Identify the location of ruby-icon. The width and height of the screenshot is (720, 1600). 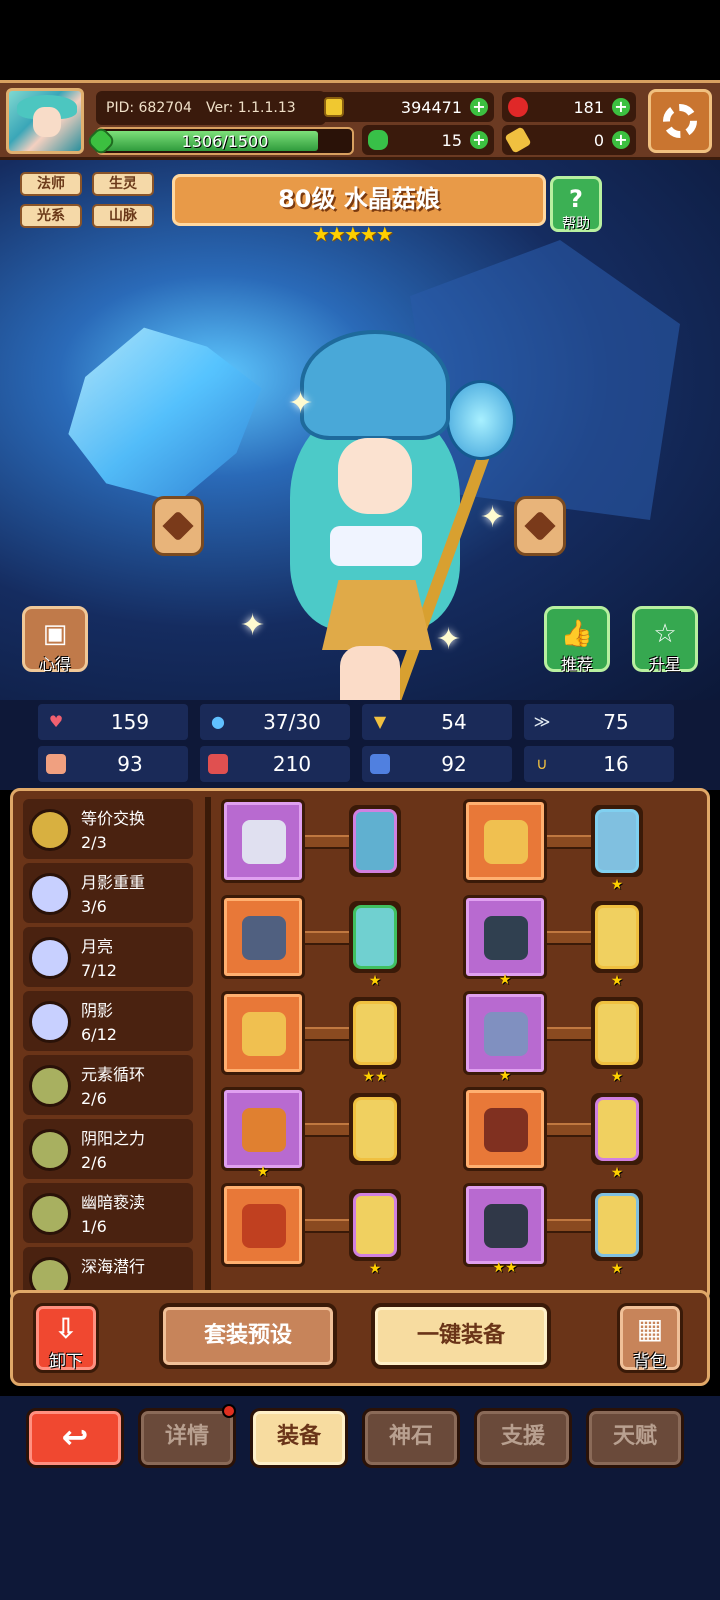
(518, 107).